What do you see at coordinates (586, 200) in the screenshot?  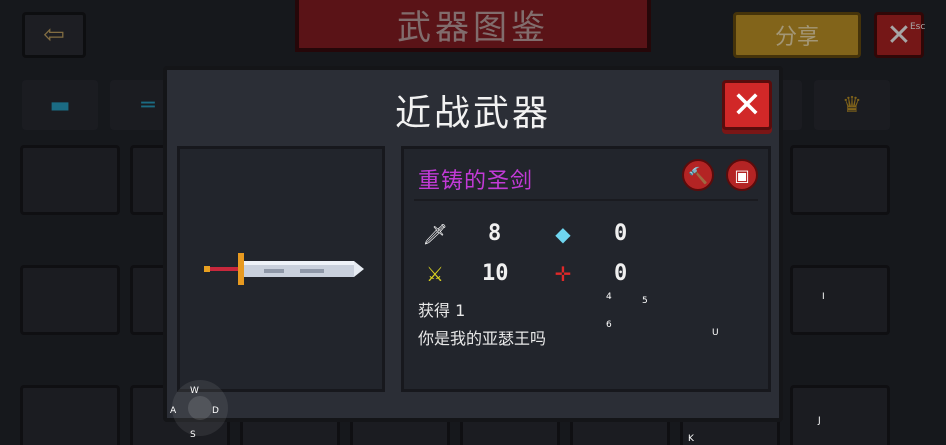 I see `divider` at bounding box center [586, 200].